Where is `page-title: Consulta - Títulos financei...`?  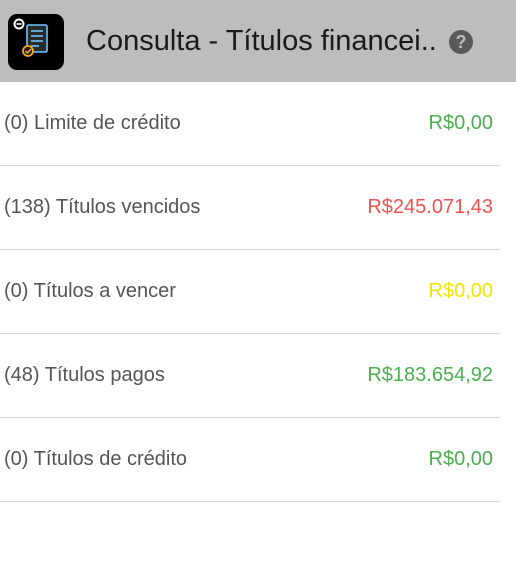
page-title: Consulta - Títulos financei... is located at coordinates (262, 41).